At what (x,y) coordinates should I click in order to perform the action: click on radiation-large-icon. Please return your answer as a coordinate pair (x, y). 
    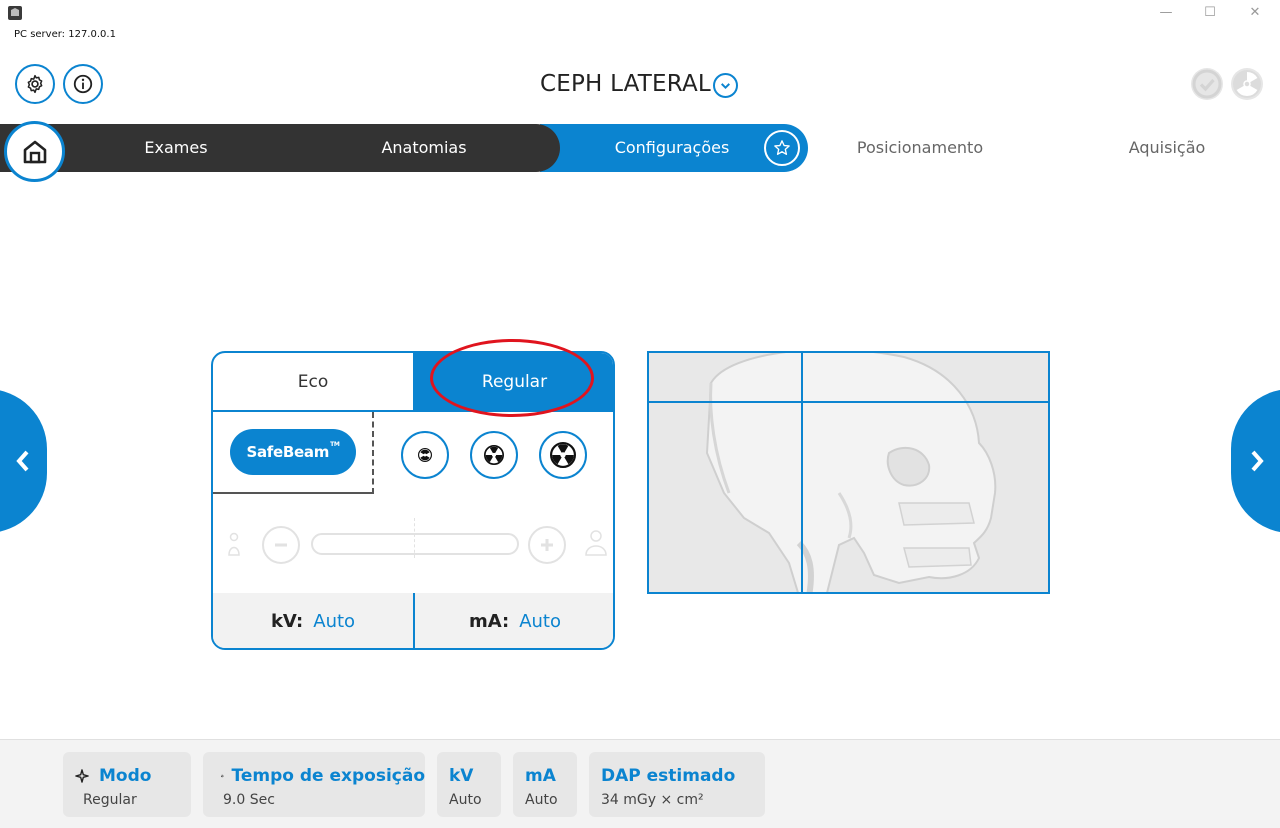
    Looking at the image, I should click on (563, 455).